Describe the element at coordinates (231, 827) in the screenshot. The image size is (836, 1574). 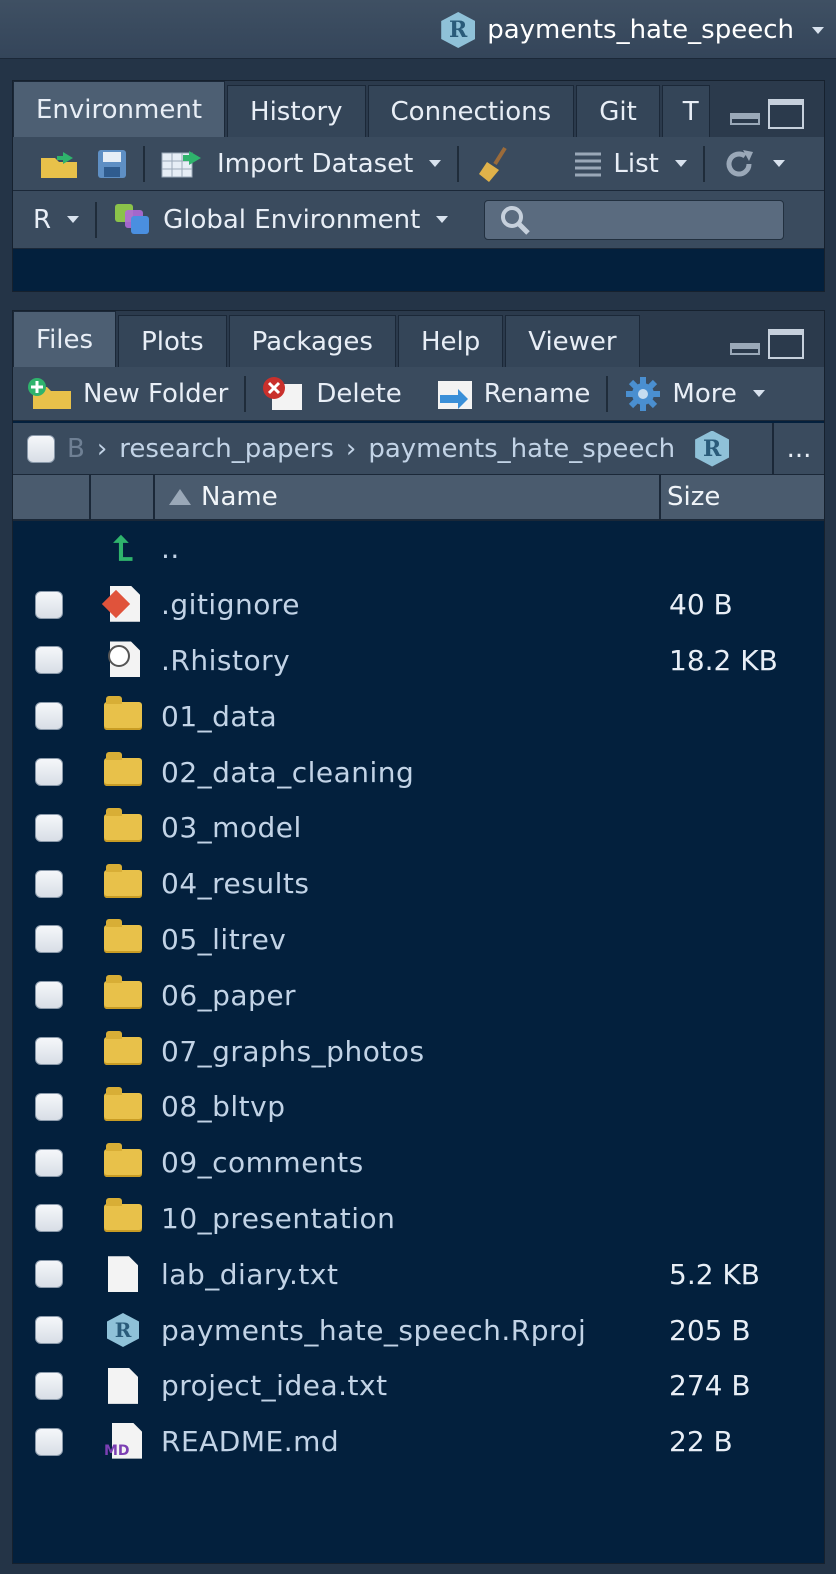
I see `file-name-link: 03_model` at that location.